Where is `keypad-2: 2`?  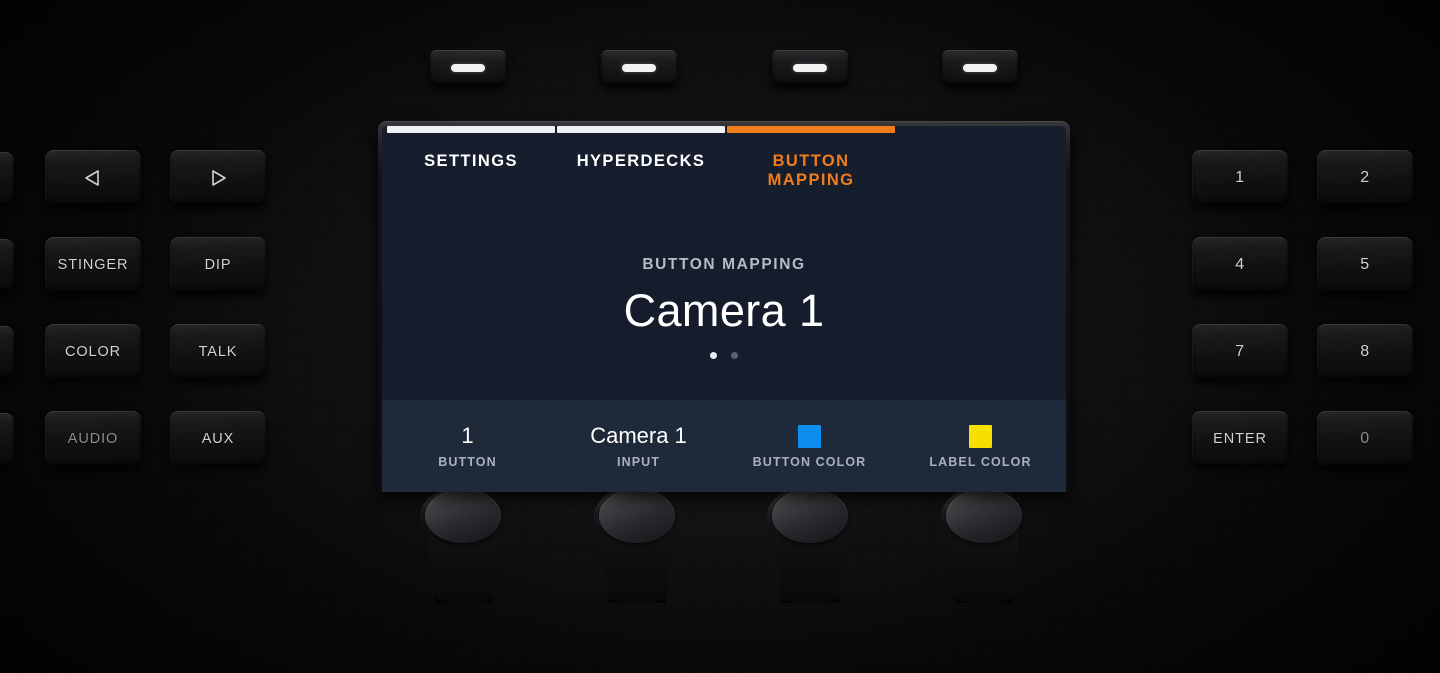 keypad-2: 2 is located at coordinates (1365, 177).